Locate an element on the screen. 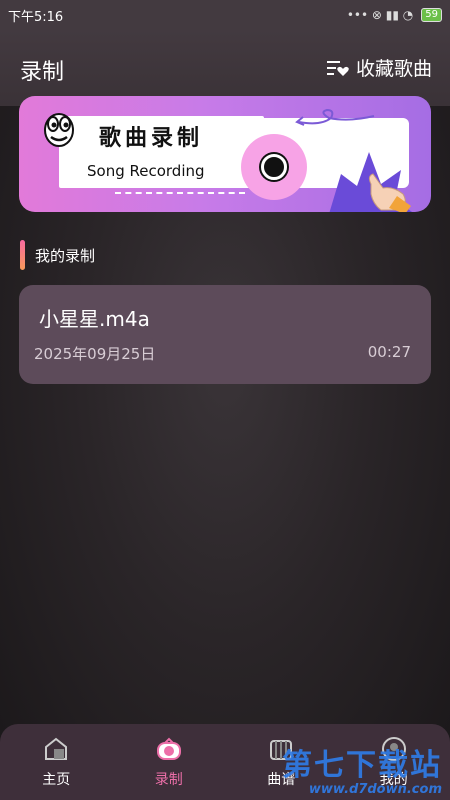  pointing-hand-icon is located at coordinates (371, 182).